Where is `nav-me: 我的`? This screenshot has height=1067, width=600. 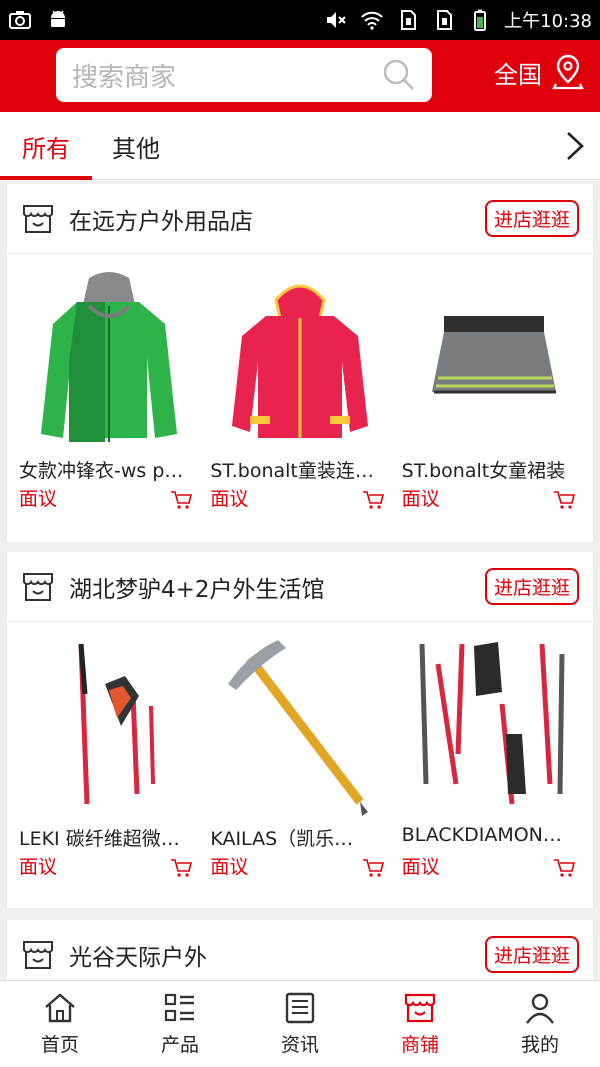 nav-me: 我的 is located at coordinates (540, 1024).